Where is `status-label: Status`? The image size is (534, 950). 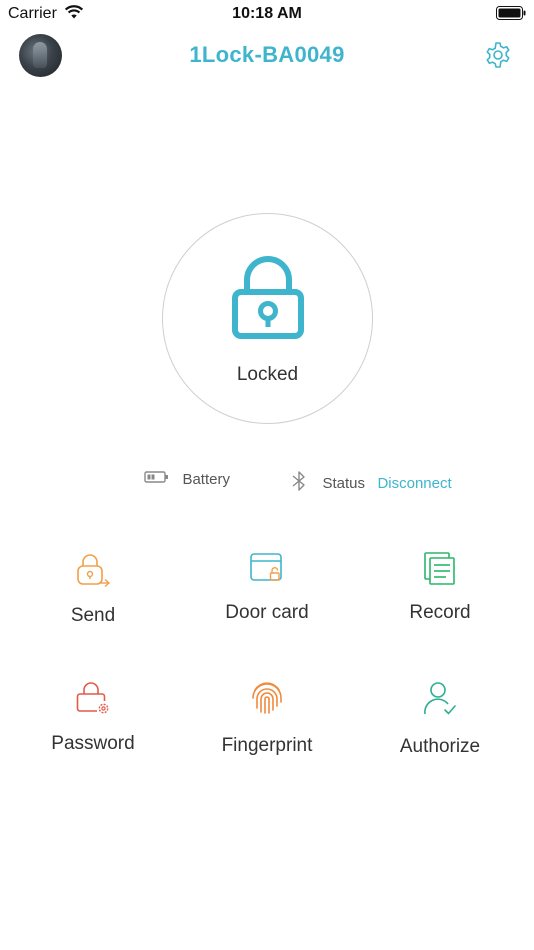 status-label: Status is located at coordinates (343, 483).